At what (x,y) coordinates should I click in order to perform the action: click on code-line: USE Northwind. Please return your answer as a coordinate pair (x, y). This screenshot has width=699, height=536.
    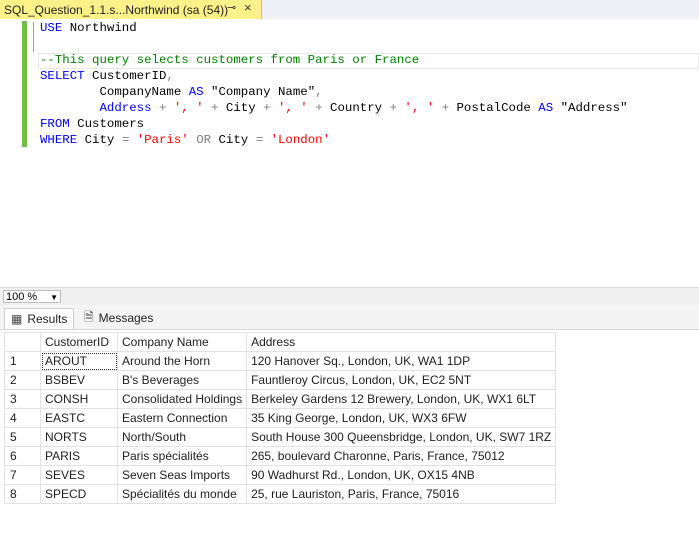
    Looking at the image, I should click on (334, 28).